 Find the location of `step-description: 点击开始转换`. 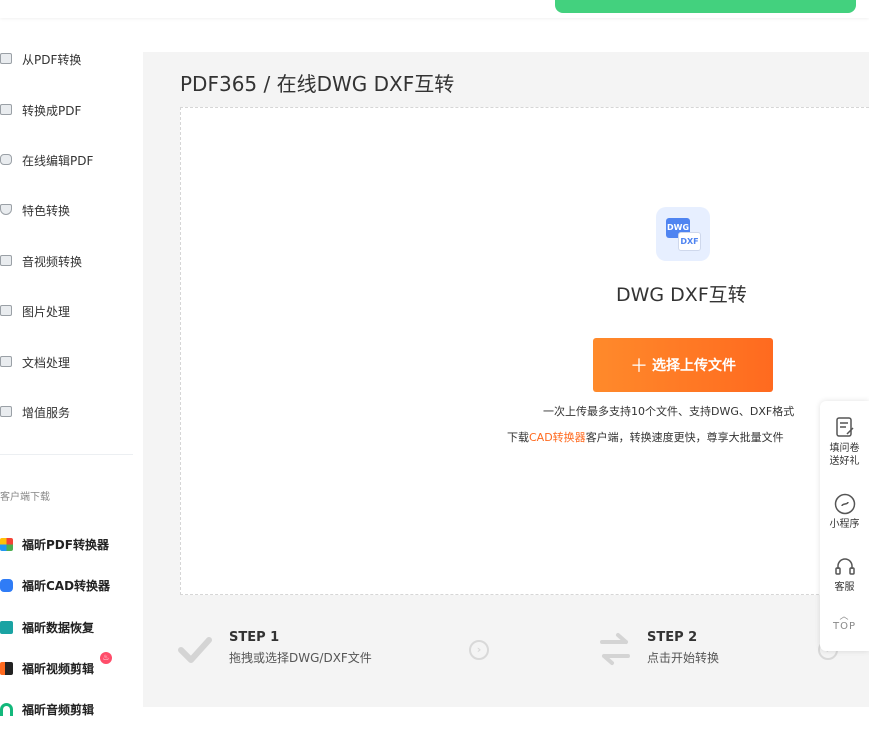

step-description: 点击开始转换 is located at coordinates (683, 658).